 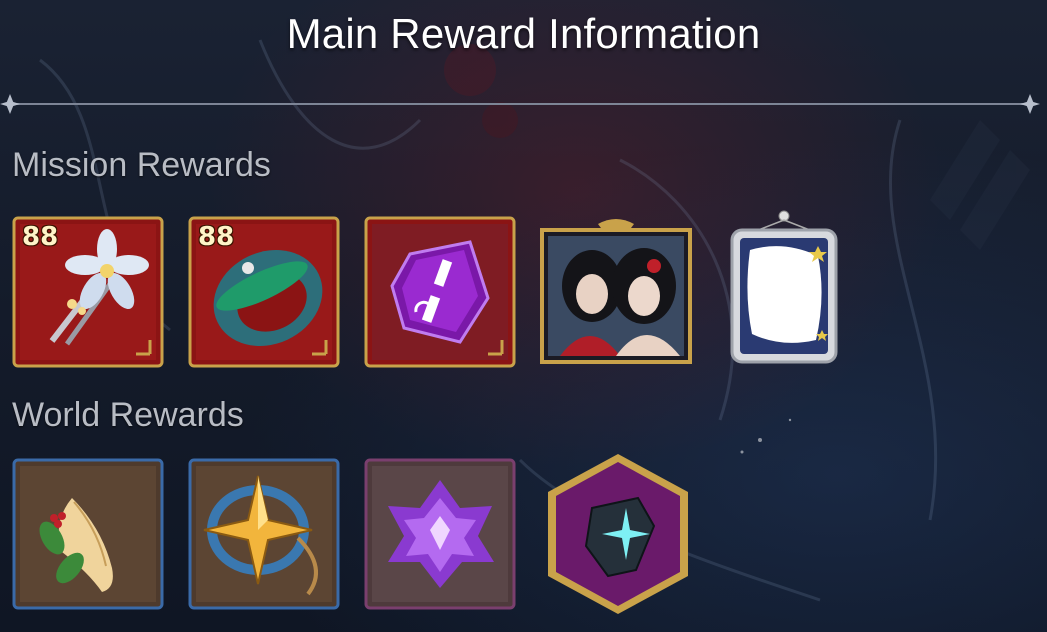 What do you see at coordinates (523, 33) in the screenshot?
I see `page-title: Main Reward Information` at bounding box center [523, 33].